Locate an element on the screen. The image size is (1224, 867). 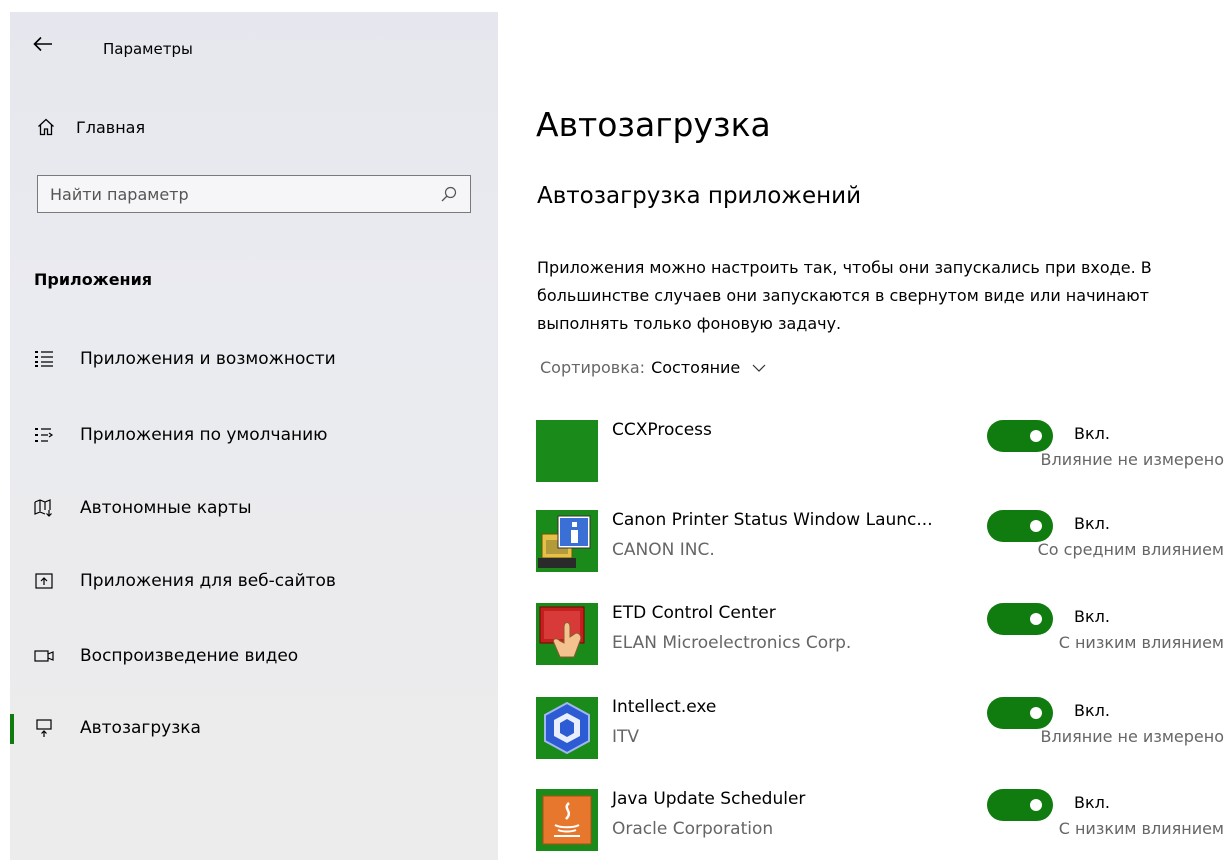
offline-maps-icon is located at coordinates (43, 508).